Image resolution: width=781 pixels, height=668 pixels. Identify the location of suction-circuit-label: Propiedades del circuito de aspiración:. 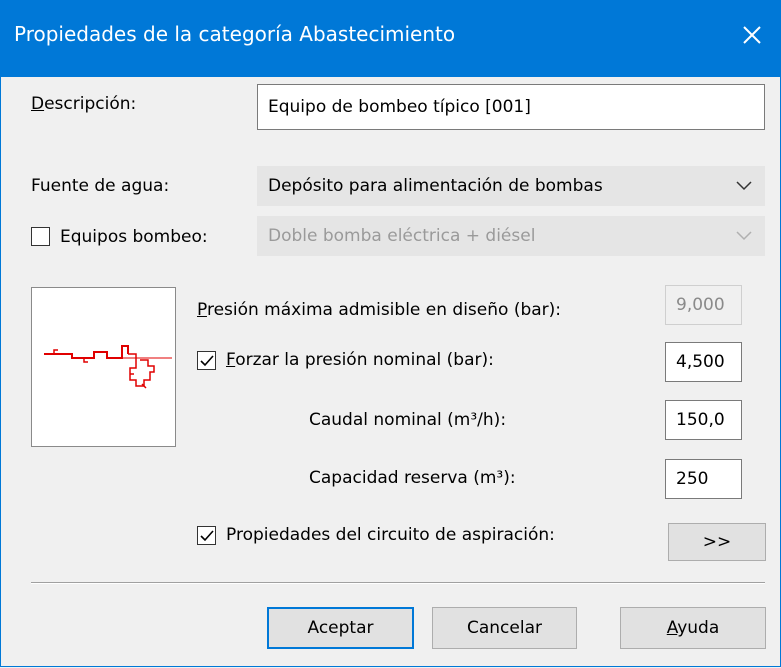
(390, 535).